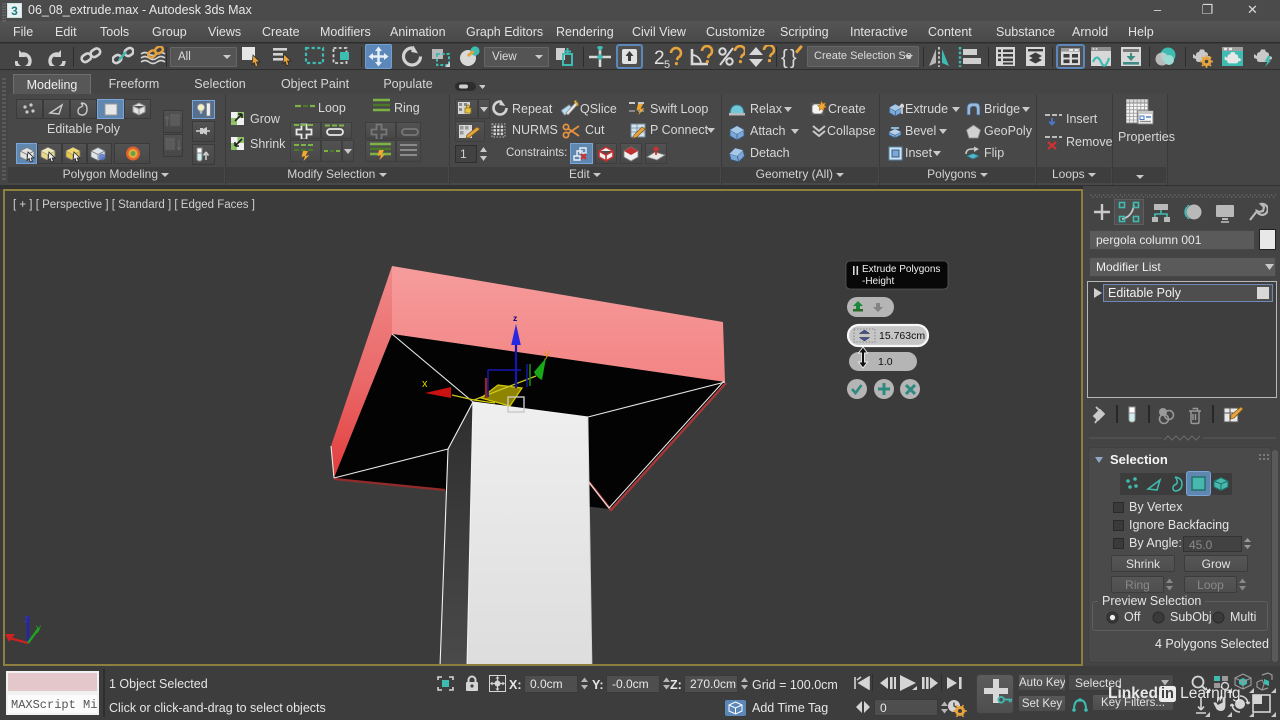  Describe the element at coordinates (659, 58) in the screenshot. I see `svg-text: 2` at that location.